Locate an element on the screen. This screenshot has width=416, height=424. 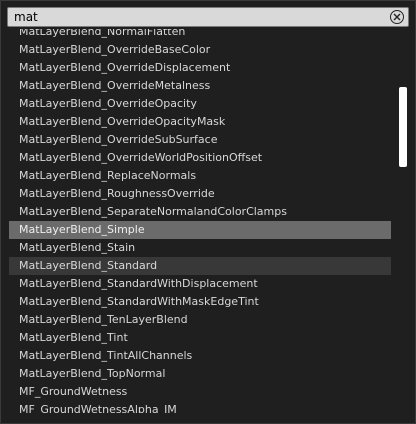
list-item: MatLayerBlend_OverrideMetalness is located at coordinates (200, 86).